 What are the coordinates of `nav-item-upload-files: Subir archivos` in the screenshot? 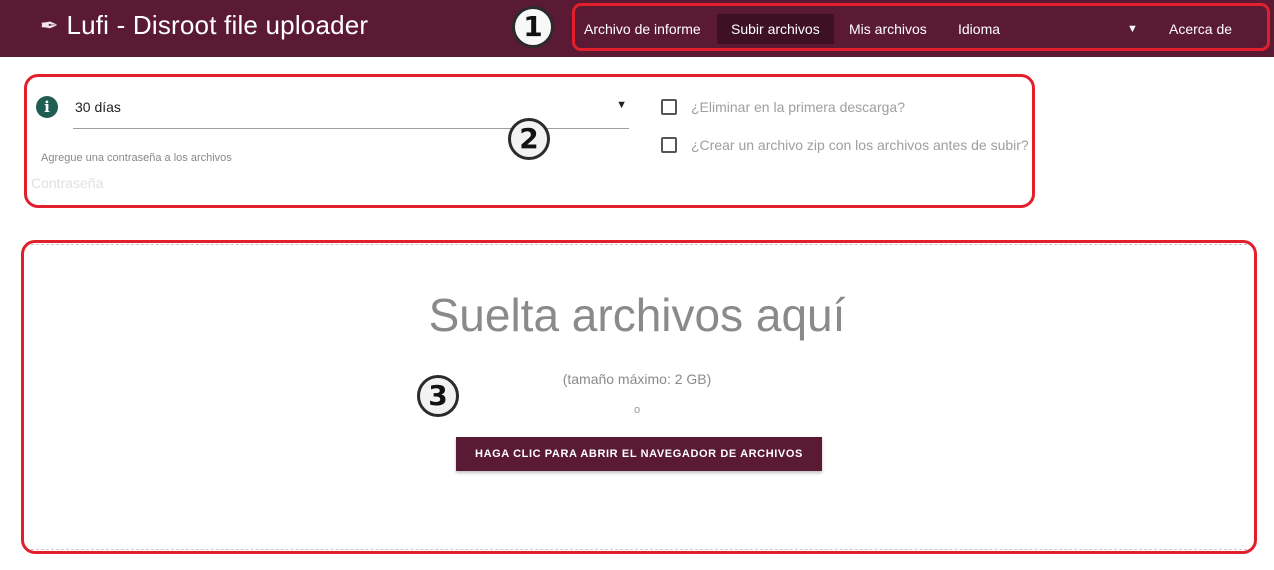 It's located at (775, 29).